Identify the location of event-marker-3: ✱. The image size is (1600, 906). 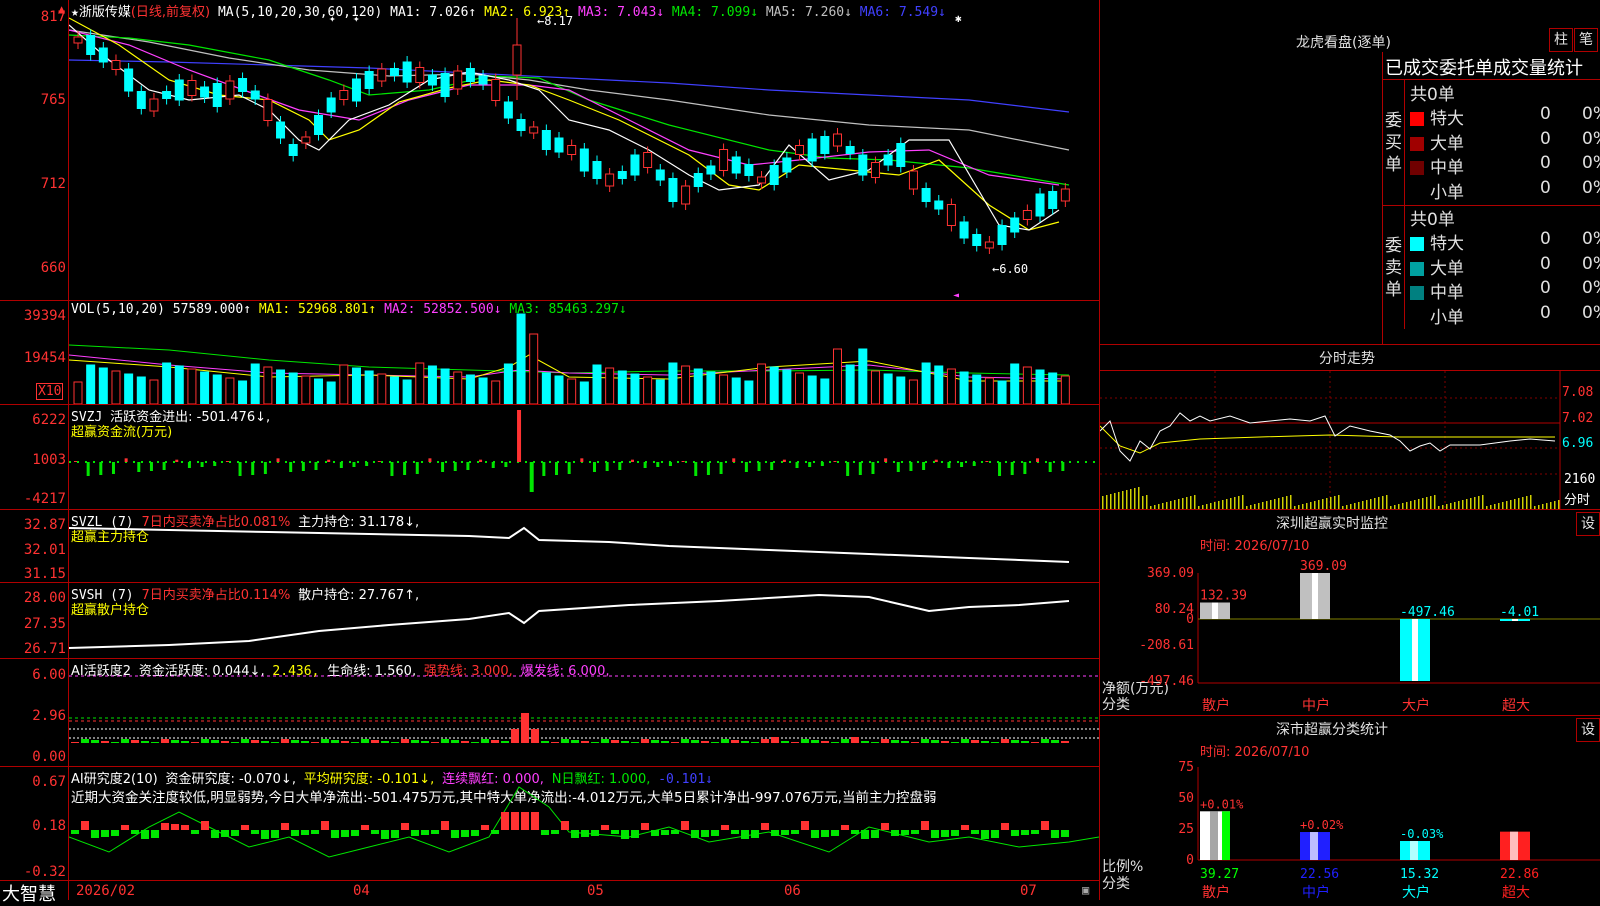
(958, 18).